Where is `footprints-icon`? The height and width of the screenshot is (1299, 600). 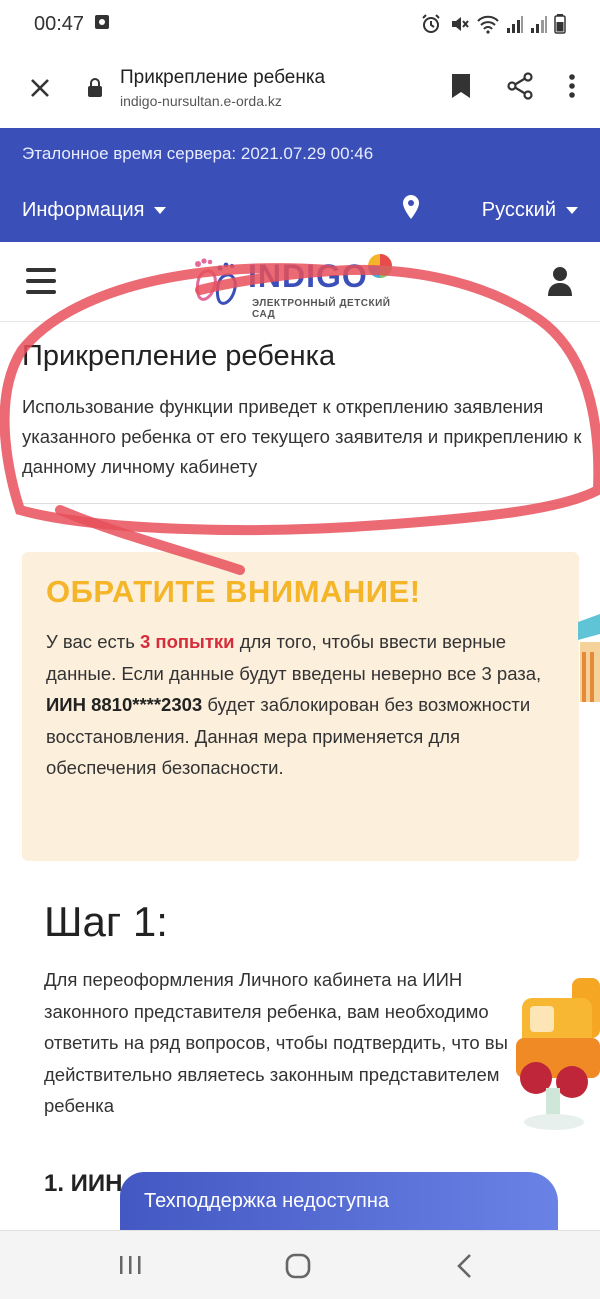 footprints-icon is located at coordinates (216, 281).